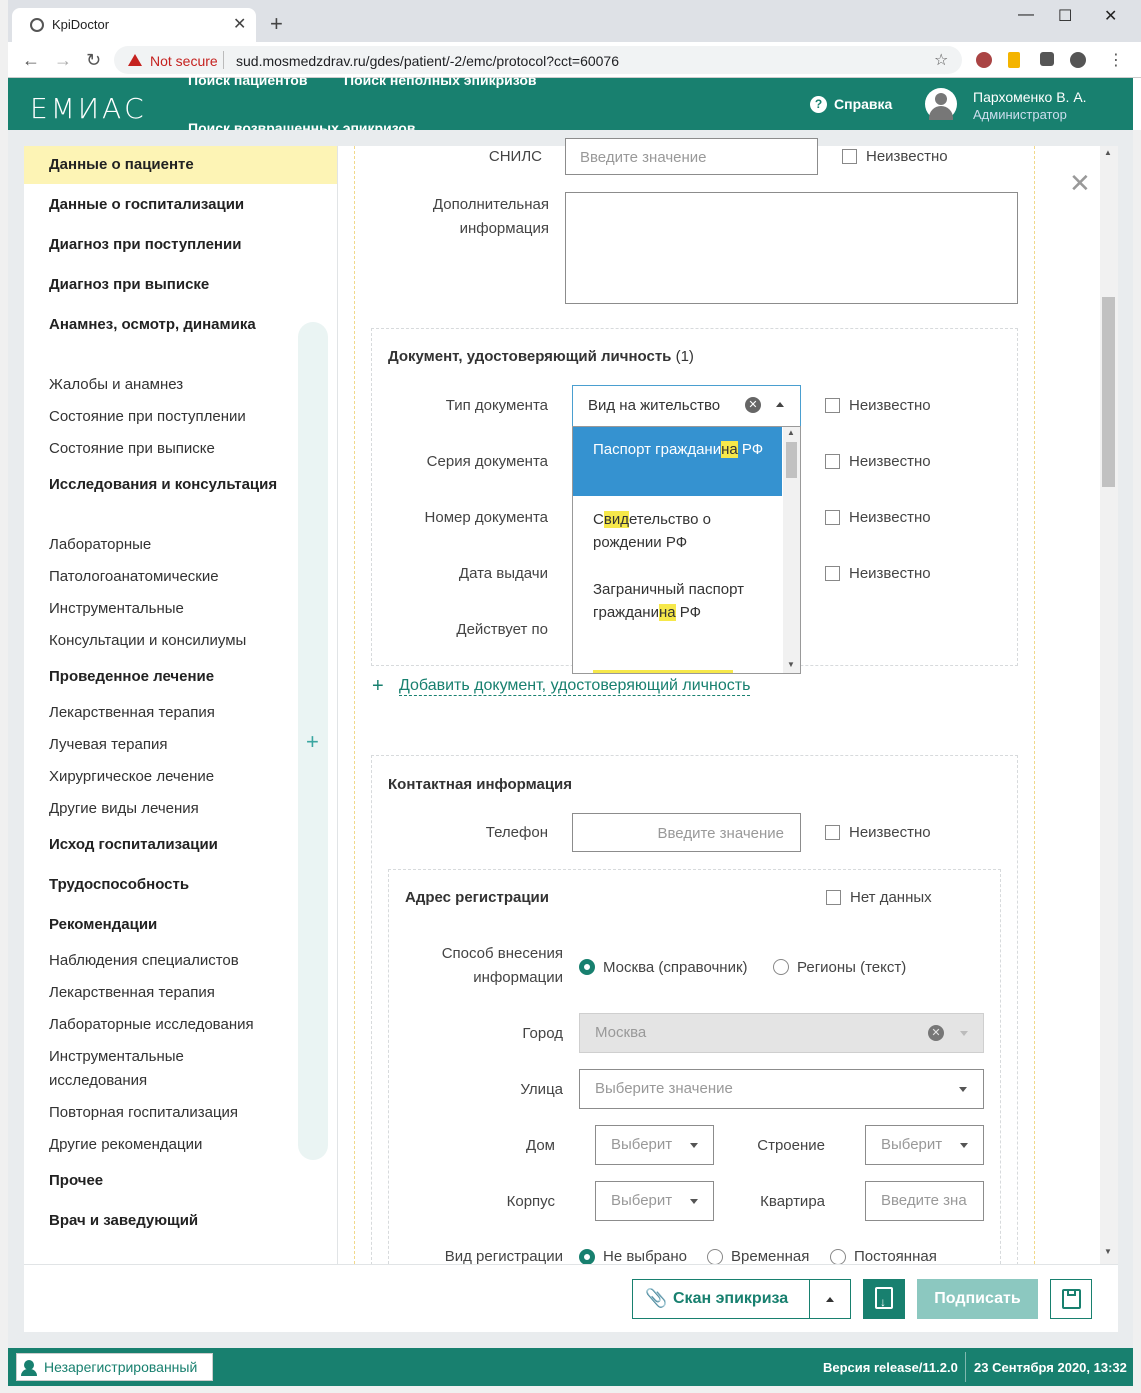 This screenshot has height=1393, width=1141. Describe the element at coordinates (1030, 97) in the screenshot. I see `user-name: Пархоменко В. А.` at that location.